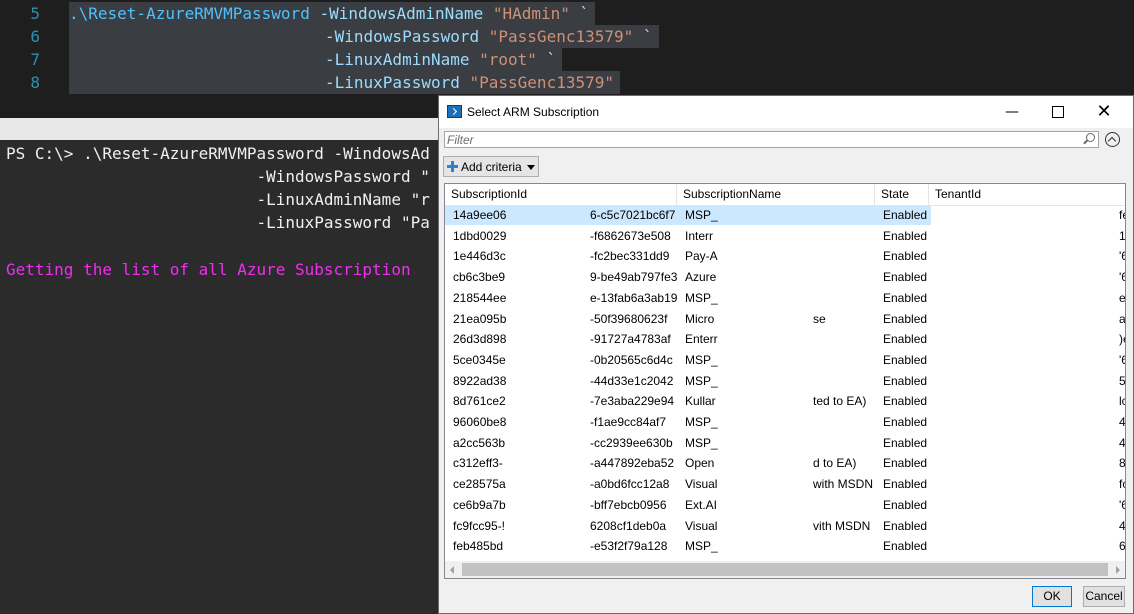 The width and height of the screenshot is (1134, 614). I want to click on table-row: 26d3d898 -91727a4783af Enterr Enabled)e, so click(785, 339).